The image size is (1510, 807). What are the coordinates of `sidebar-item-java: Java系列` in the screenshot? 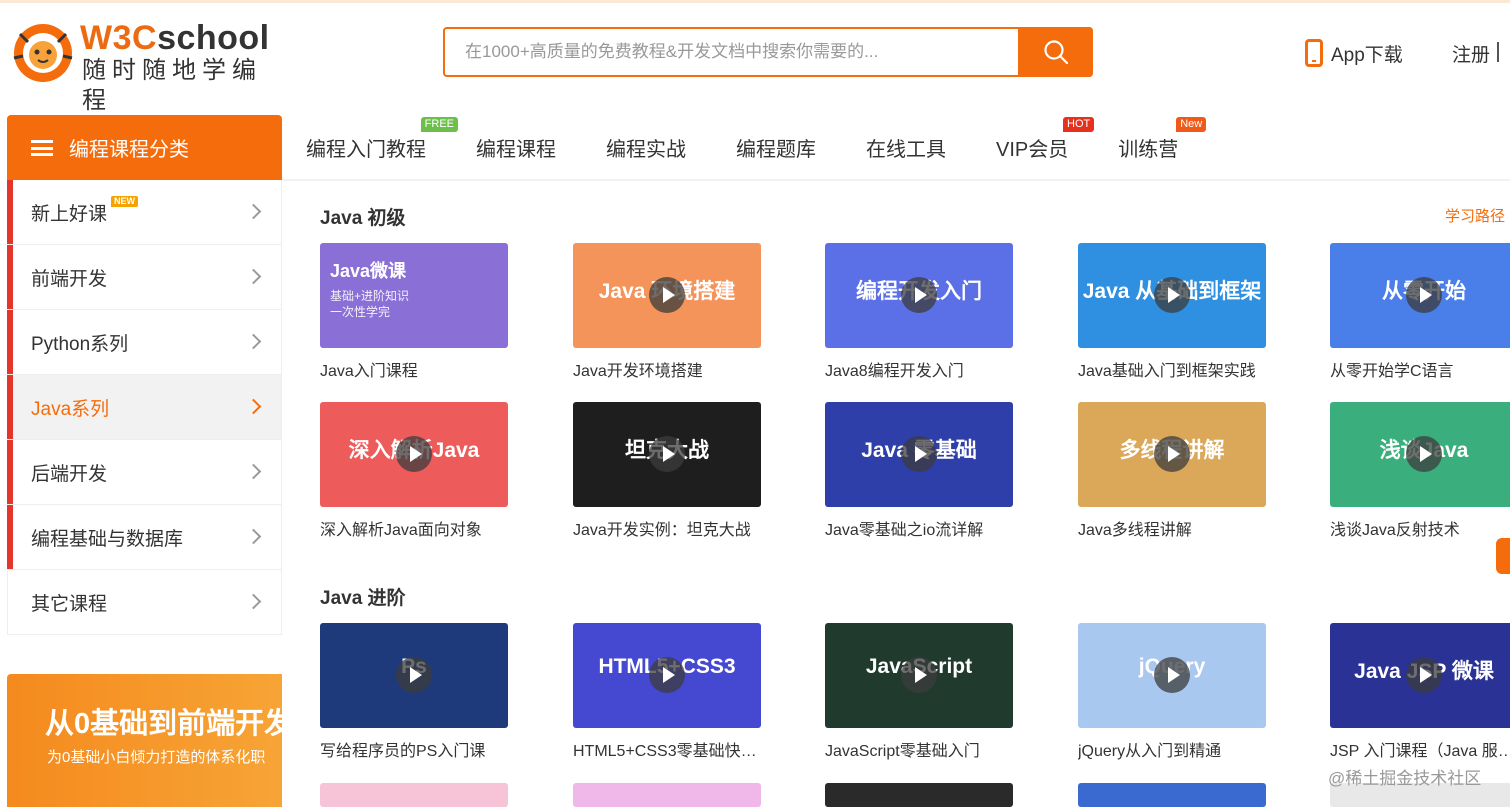 It's located at (144, 407).